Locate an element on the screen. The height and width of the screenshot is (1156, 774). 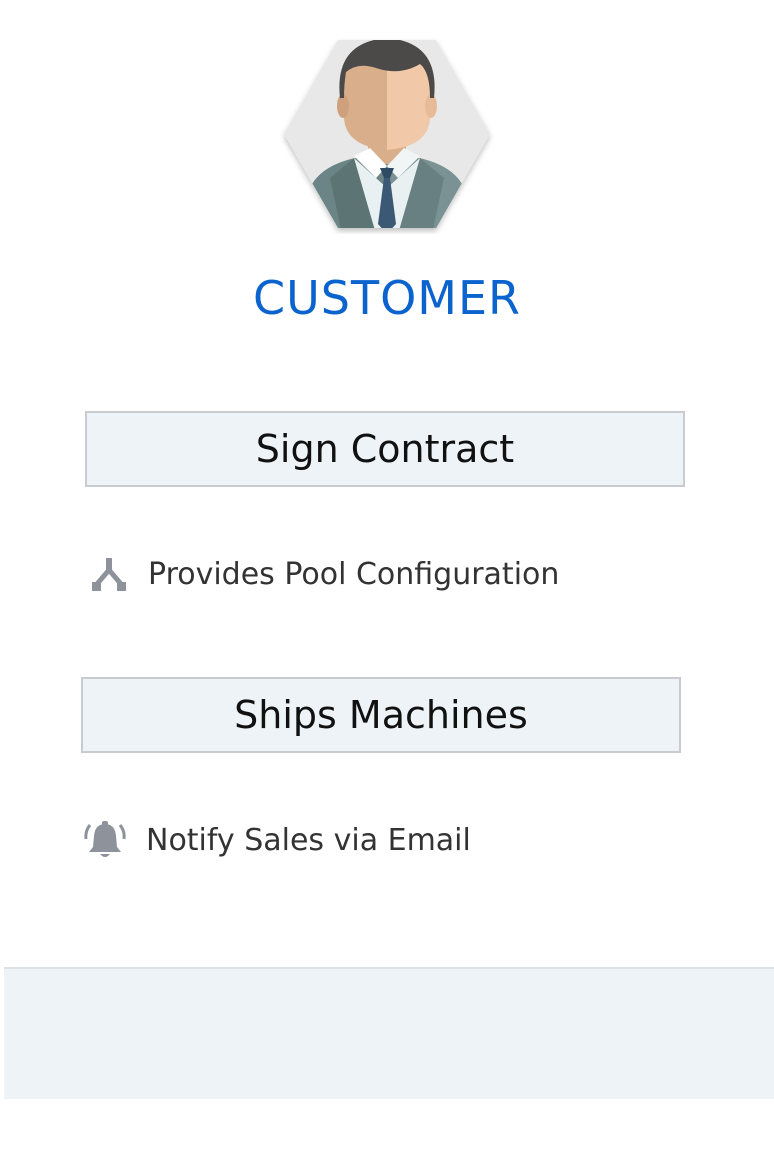
footer-band is located at coordinates (389, 1033).